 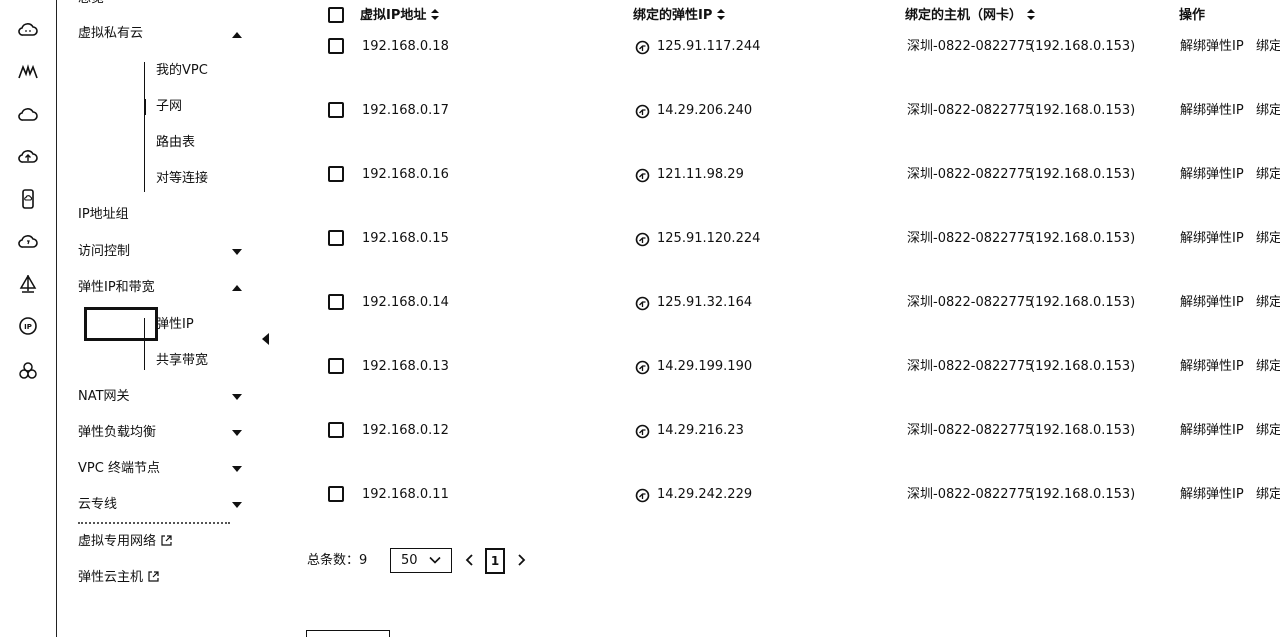 What do you see at coordinates (348, 633) in the screenshot?
I see `bottom-button-partial` at bounding box center [348, 633].